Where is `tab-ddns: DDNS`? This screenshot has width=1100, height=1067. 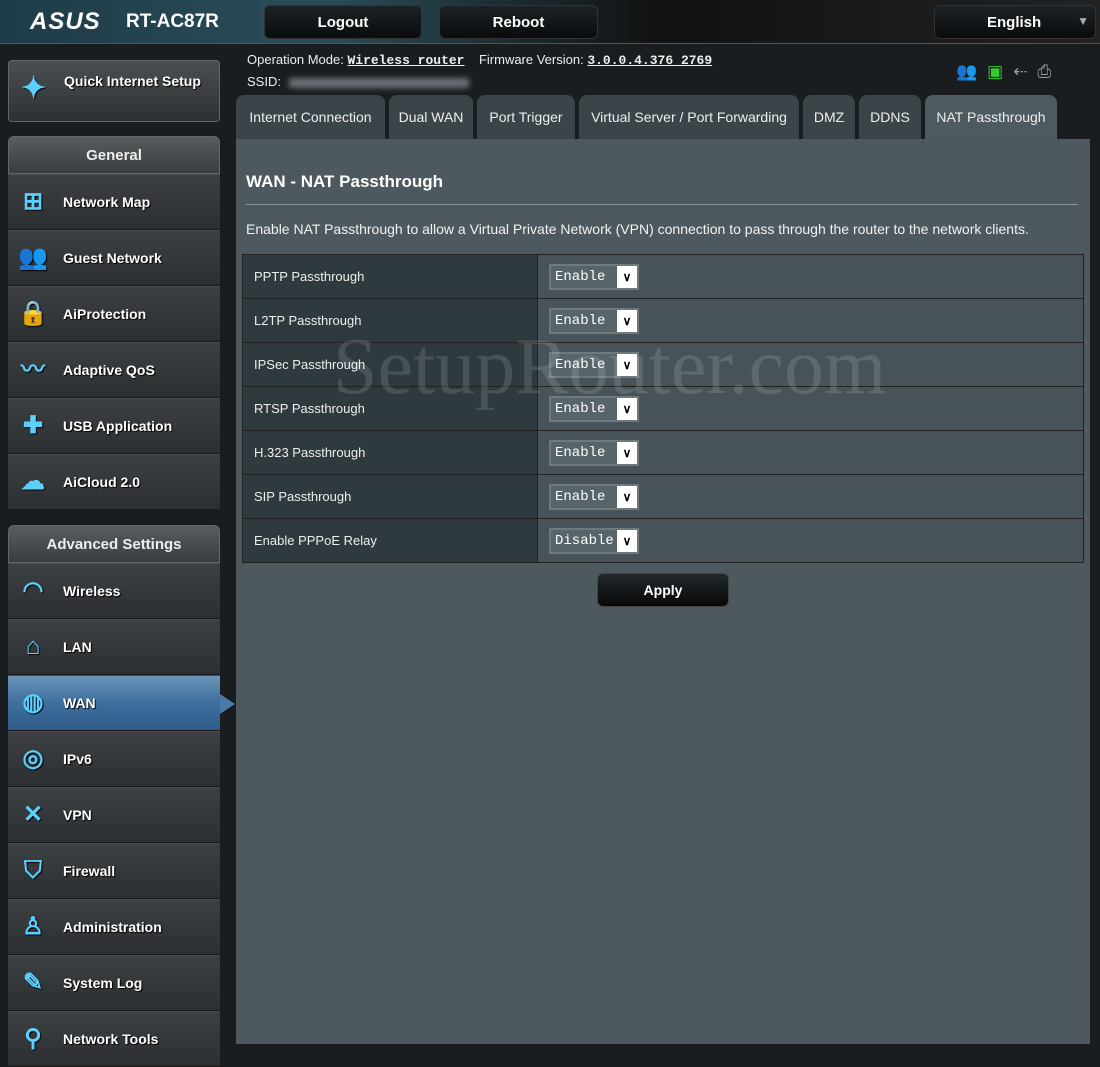 tab-ddns: DDNS is located at coordinates (890, 117).